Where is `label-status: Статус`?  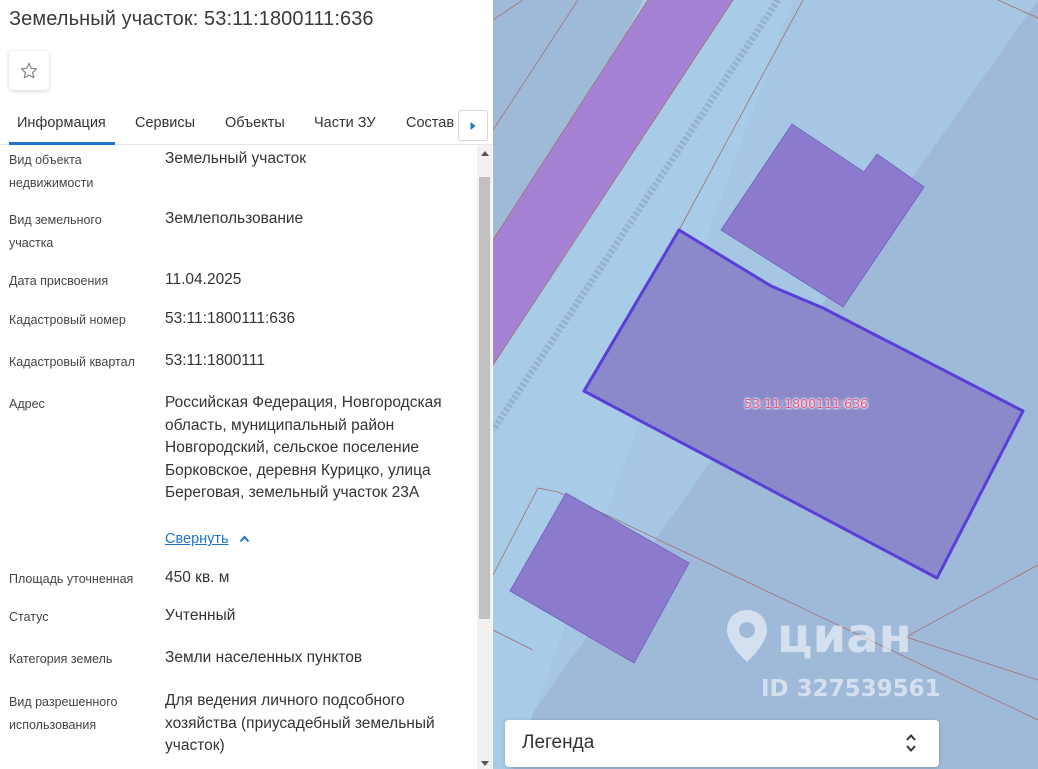
label-status: Статус is located at coordinates (29, 617).